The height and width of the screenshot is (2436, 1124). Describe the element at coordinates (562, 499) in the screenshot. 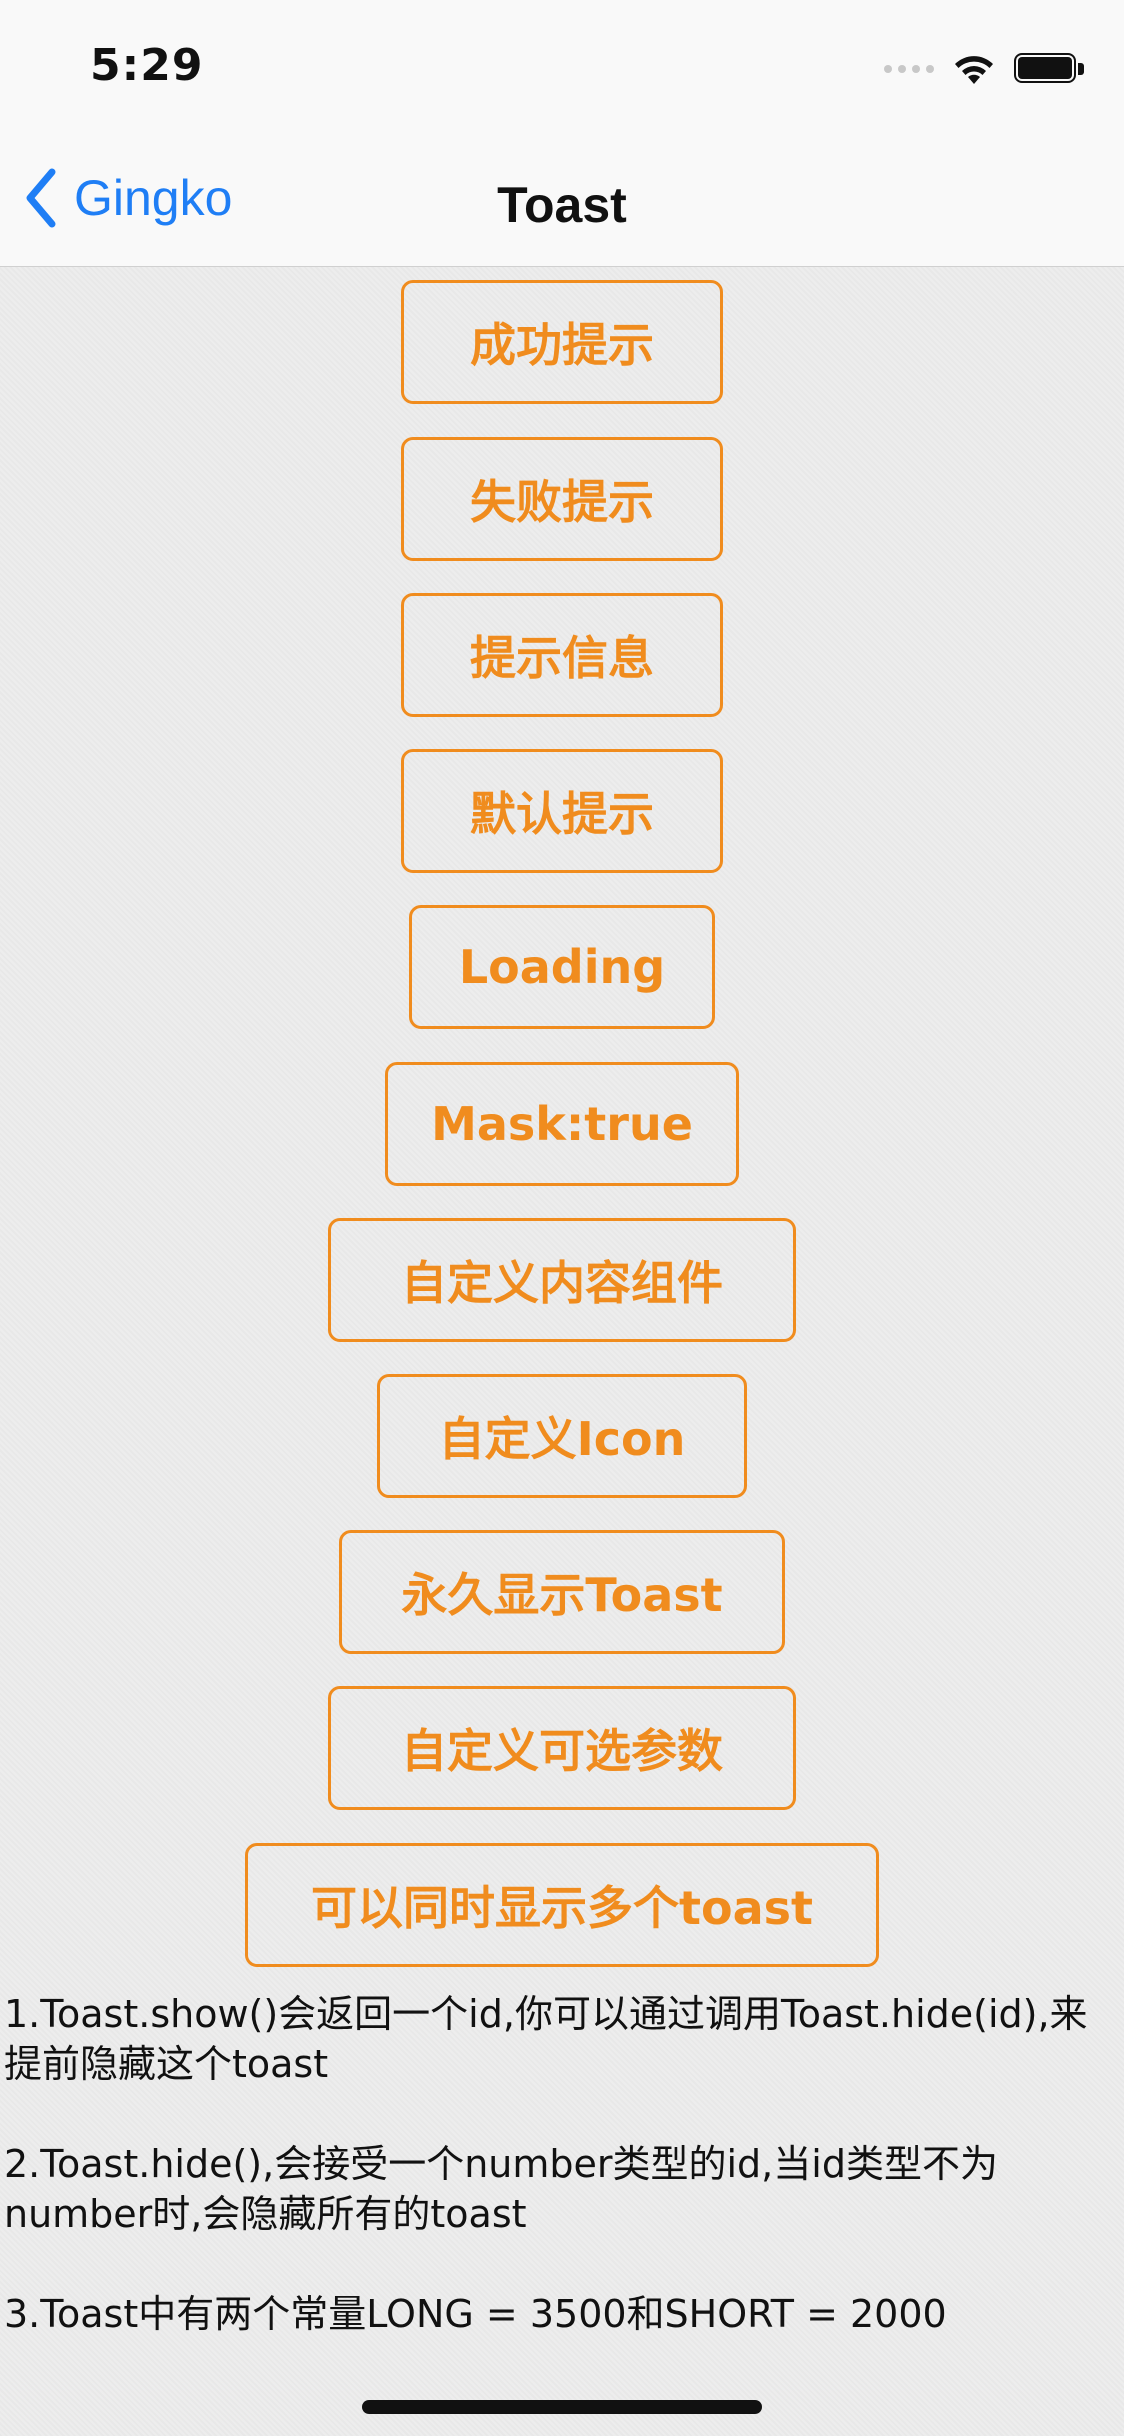

I see `fail-toast-button: 失败提示` at that location.